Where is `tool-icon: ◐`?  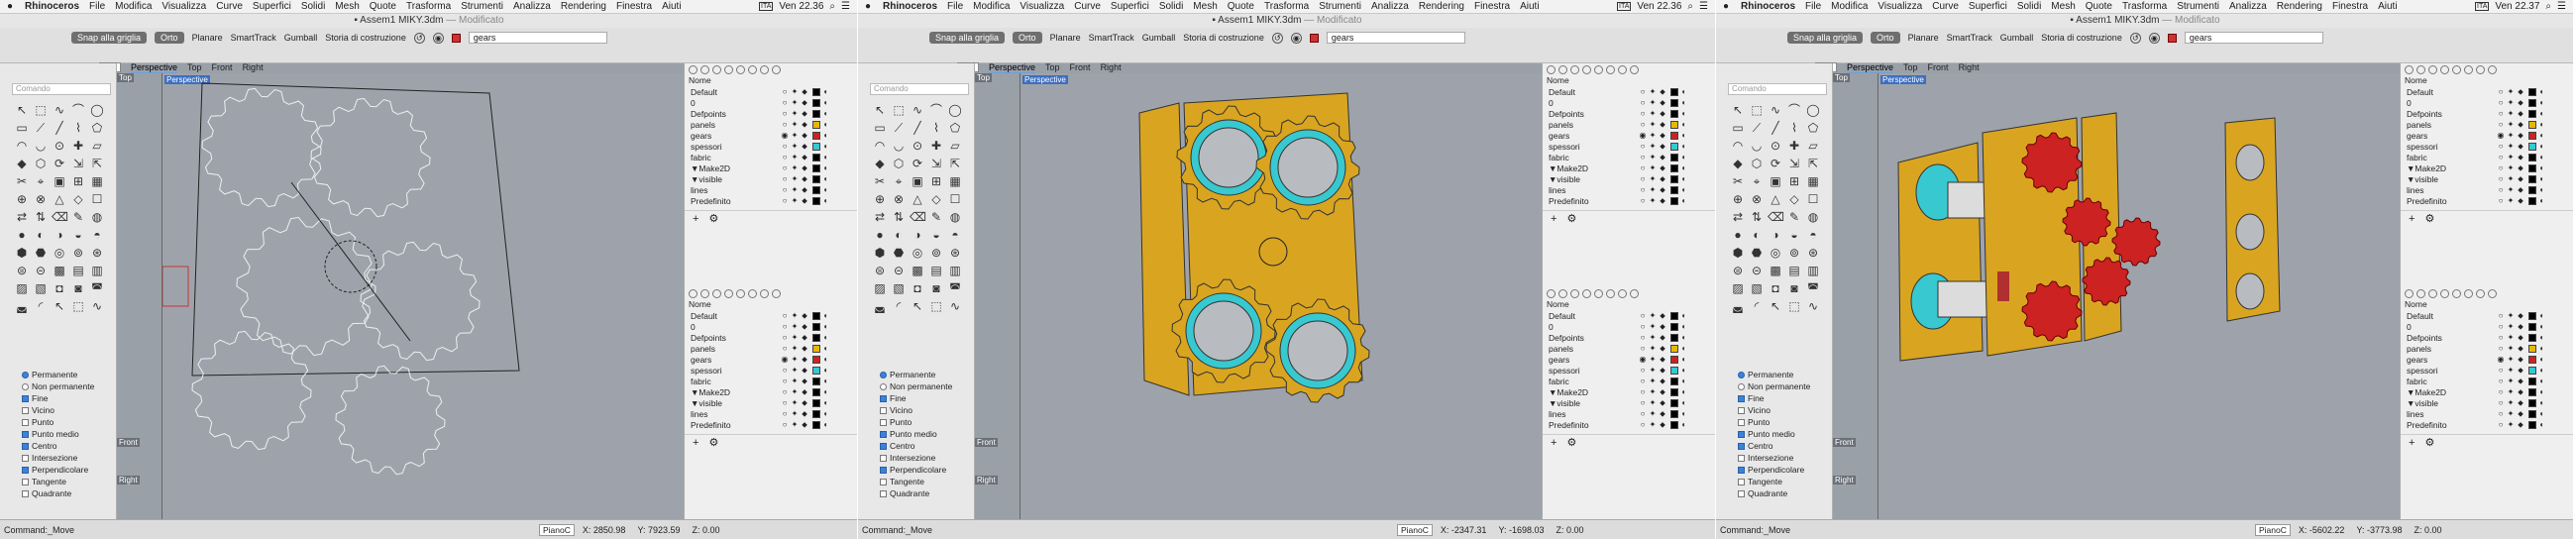 tool-icon: ◐ is located at coordinates (899, 236).